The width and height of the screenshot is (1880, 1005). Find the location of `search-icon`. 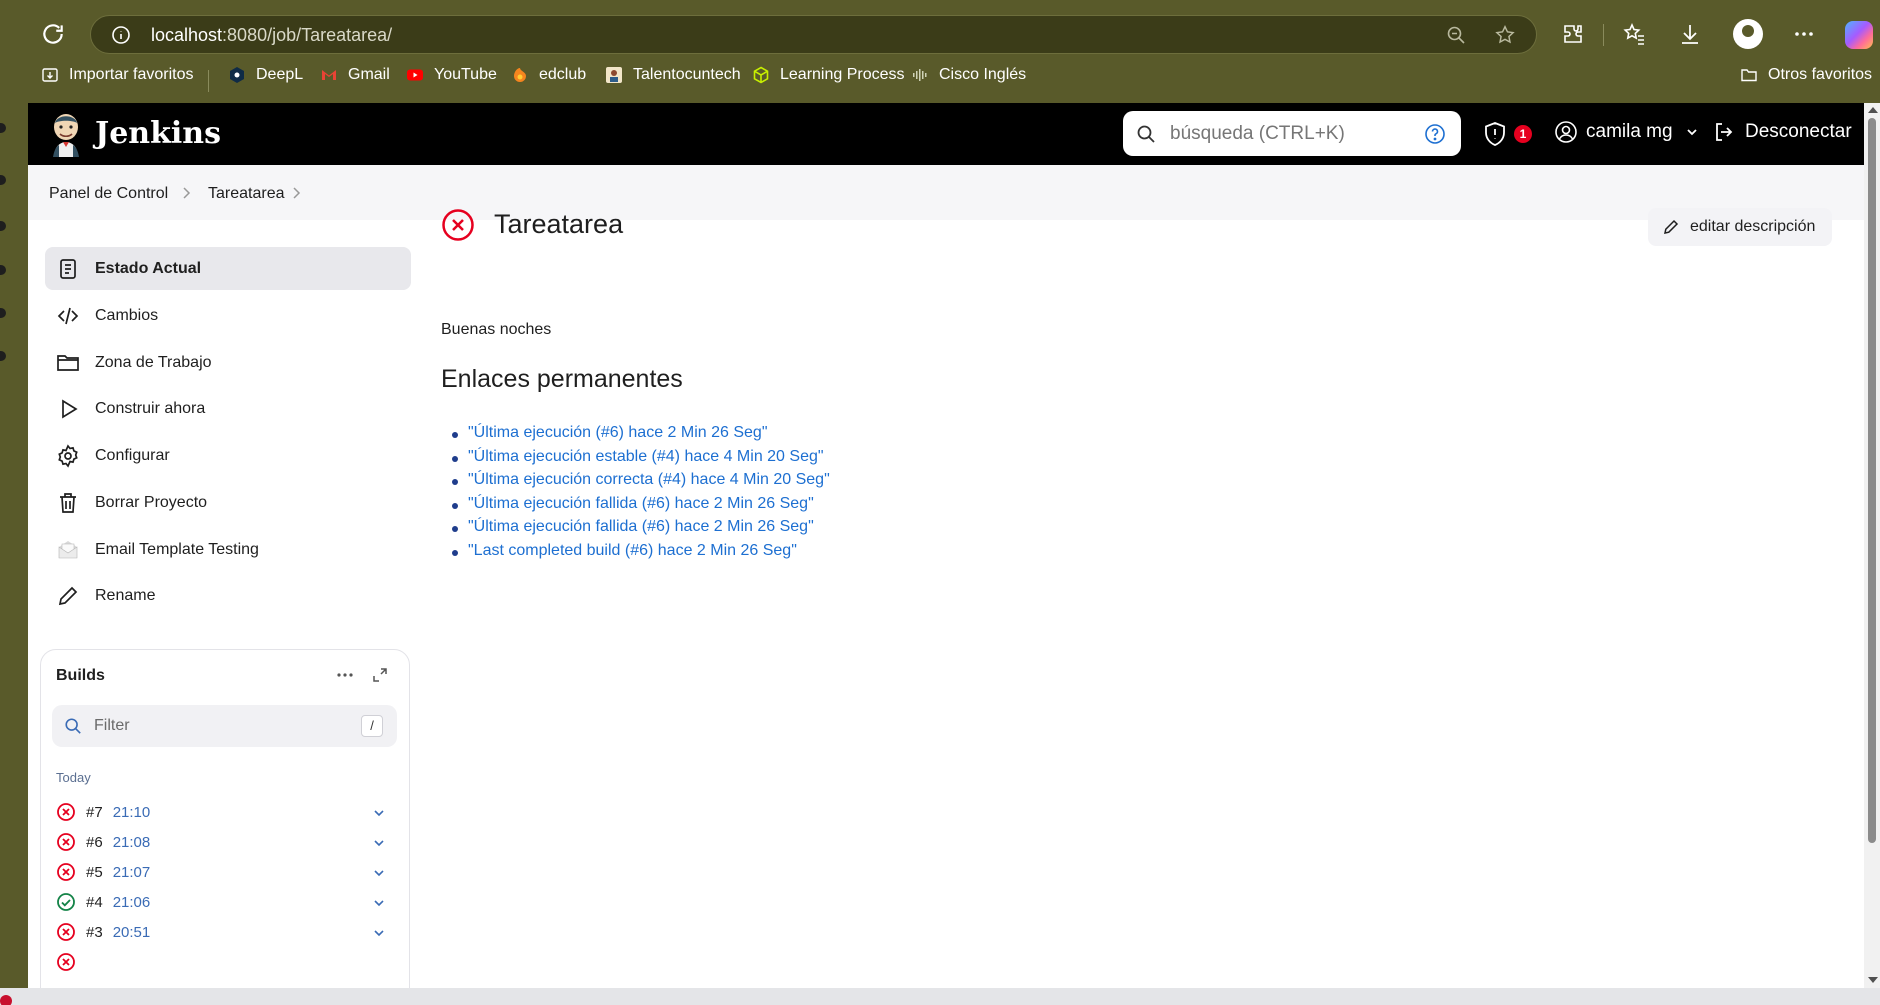

search-icon is located at coordinates (1146, 134).